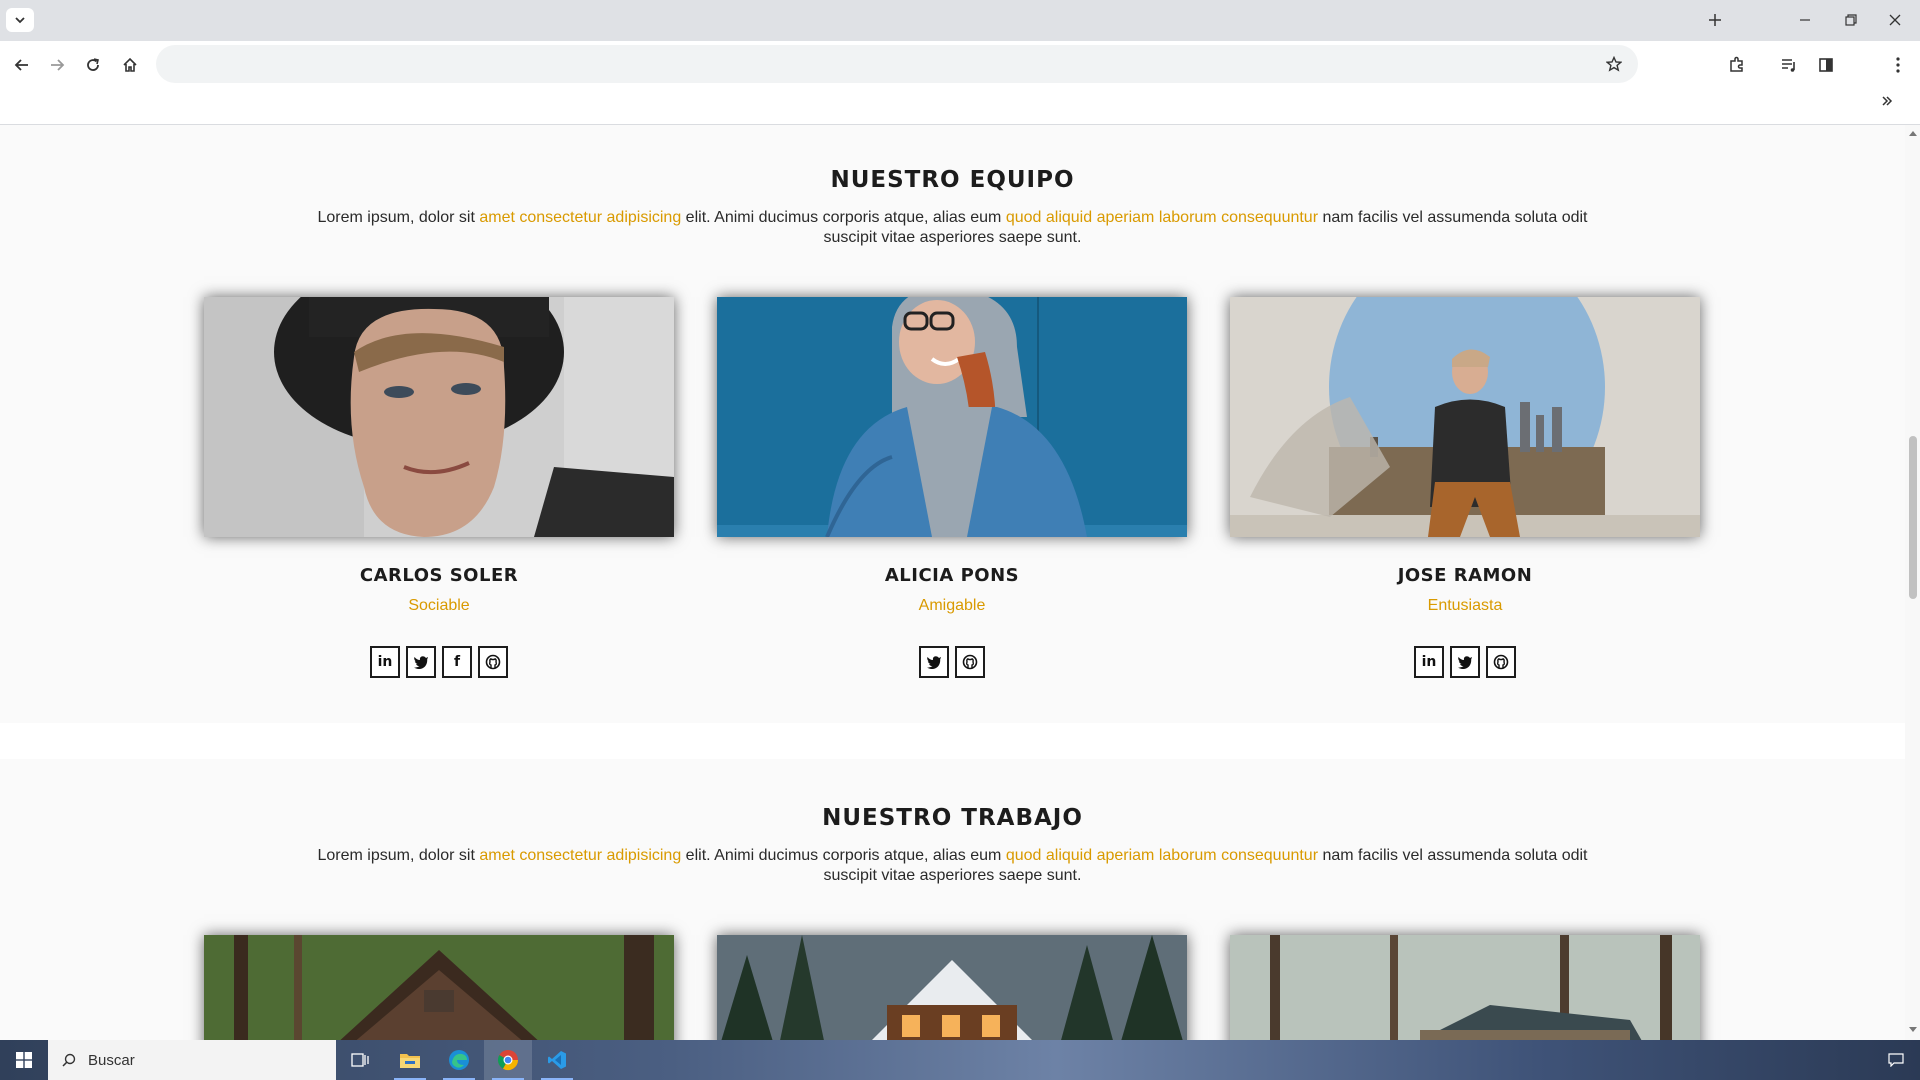 This screenshot has width=1920, height=1080. I want to click on section-divider, so click(952, 741).